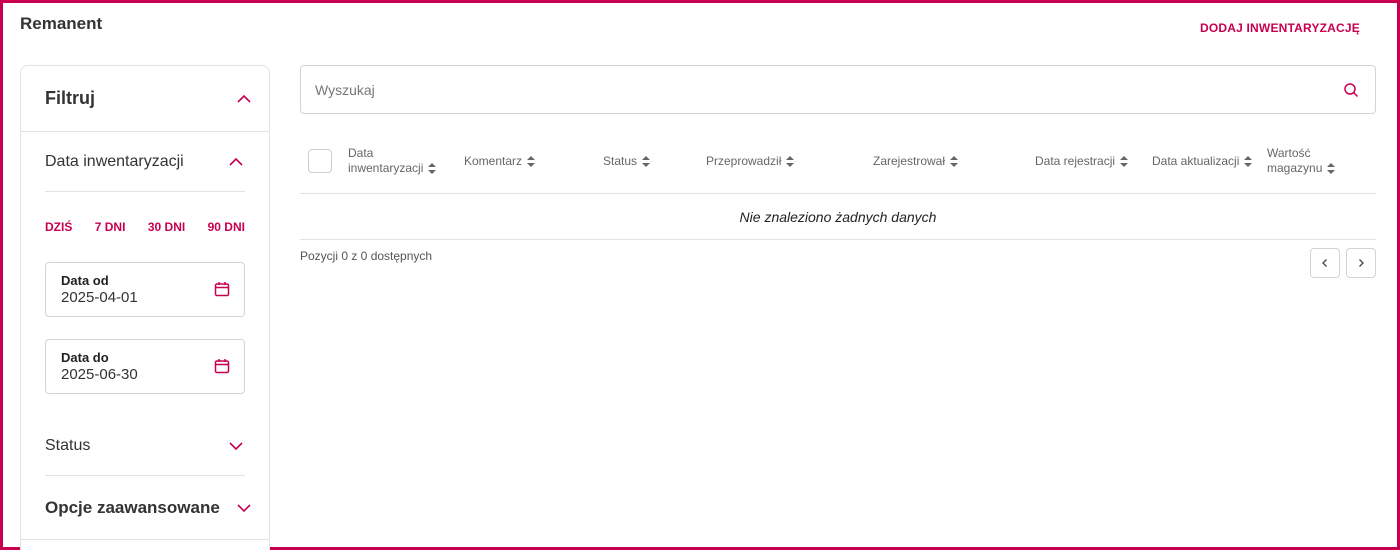 The height and width of the screenshot is (550, 1400). What do you see at coordinates (744, 160) in the screenshot?
I see `column-label: Przeprowadził` at bounding box center [744, 160].